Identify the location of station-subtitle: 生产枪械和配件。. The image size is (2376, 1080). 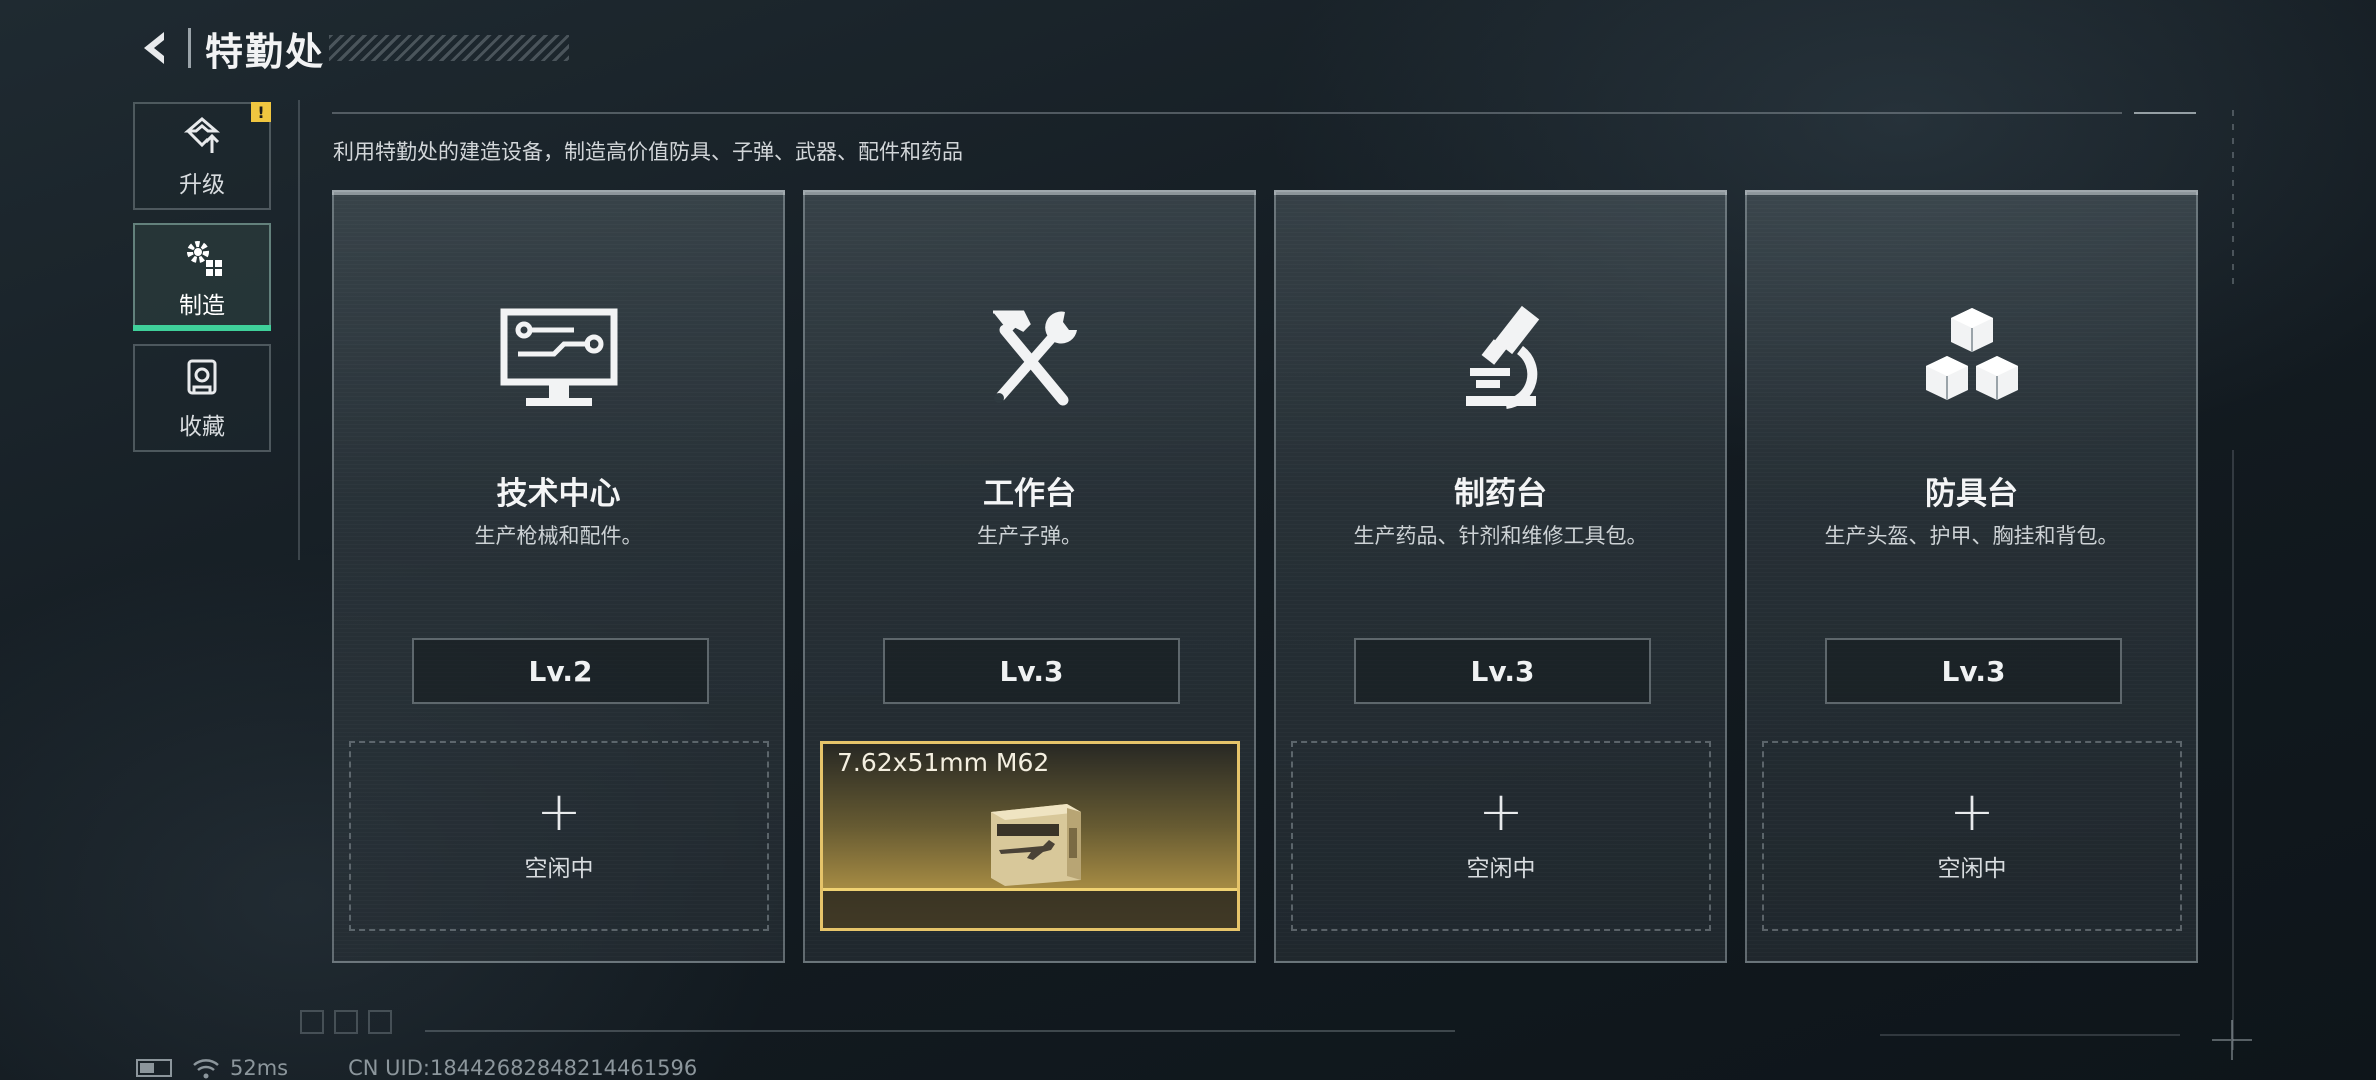
(558, 536).